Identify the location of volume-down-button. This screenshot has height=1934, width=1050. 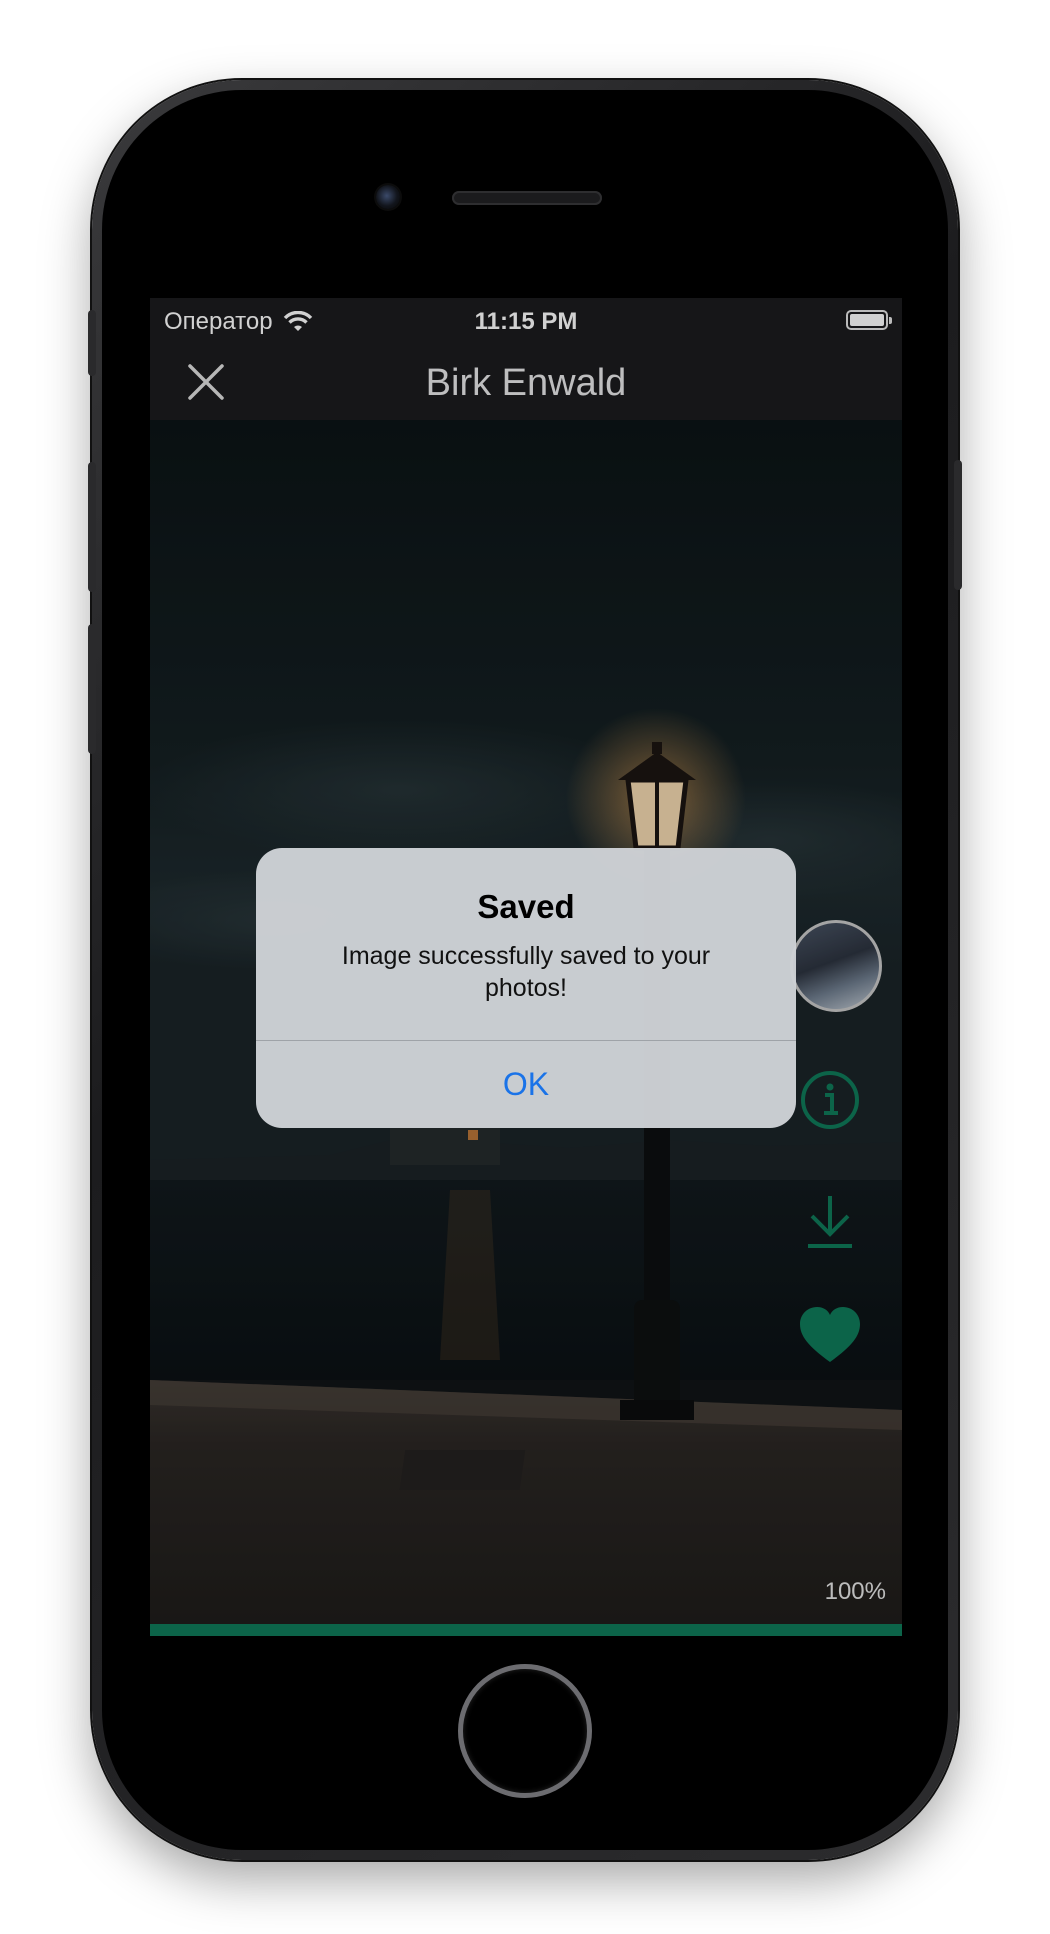
(92, 689).